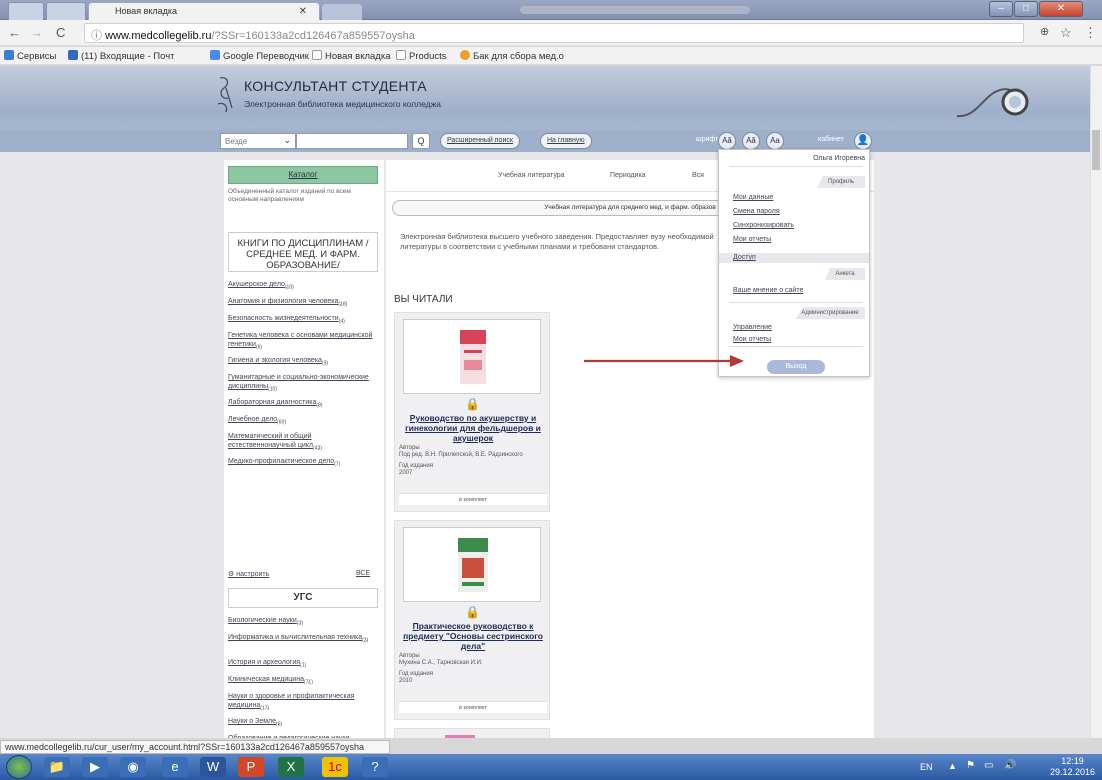  Describe the element at coordinates (1096, 150) in the screenshot. I see `scrollbar-thumb` at that location.